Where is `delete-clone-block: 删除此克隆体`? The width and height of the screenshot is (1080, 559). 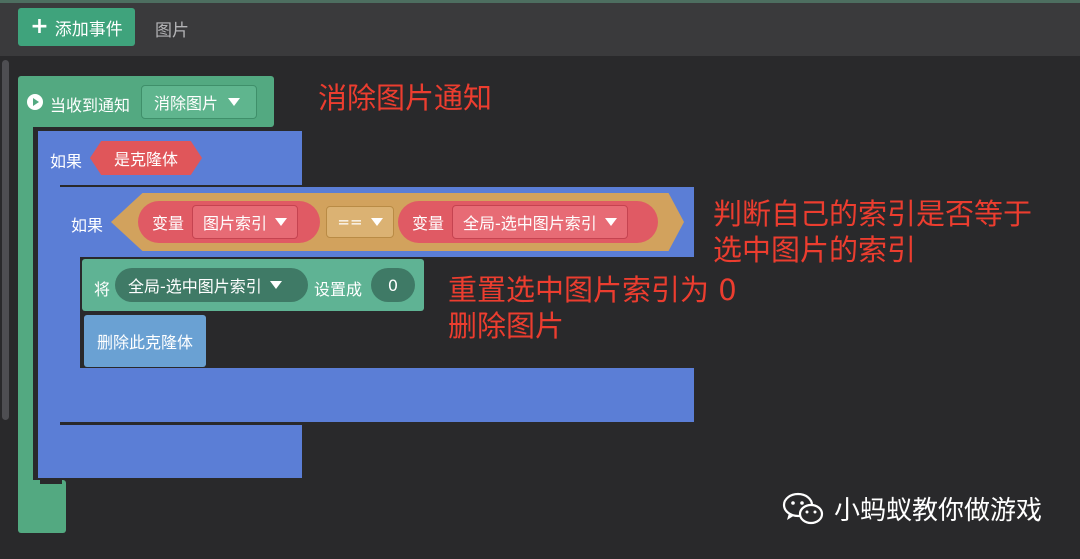
delete-clone-block: 删除此克隆体 is located at coordinates (145, 341).